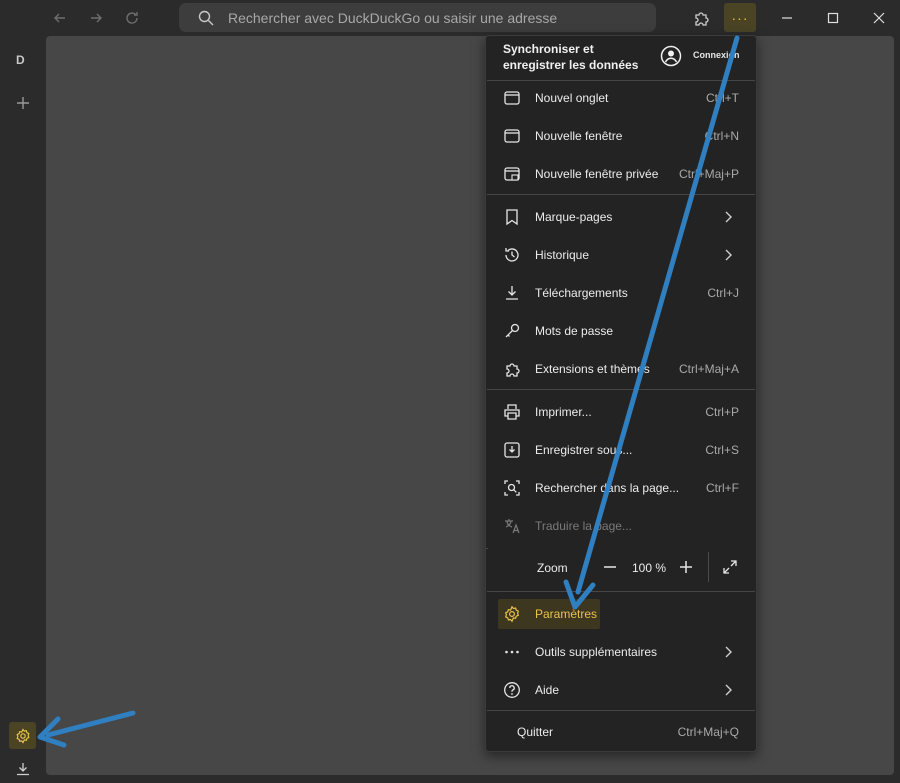  Describe the element at coordinates (512, 652) in the screenshot. I see `more-tools-icon` at that location.